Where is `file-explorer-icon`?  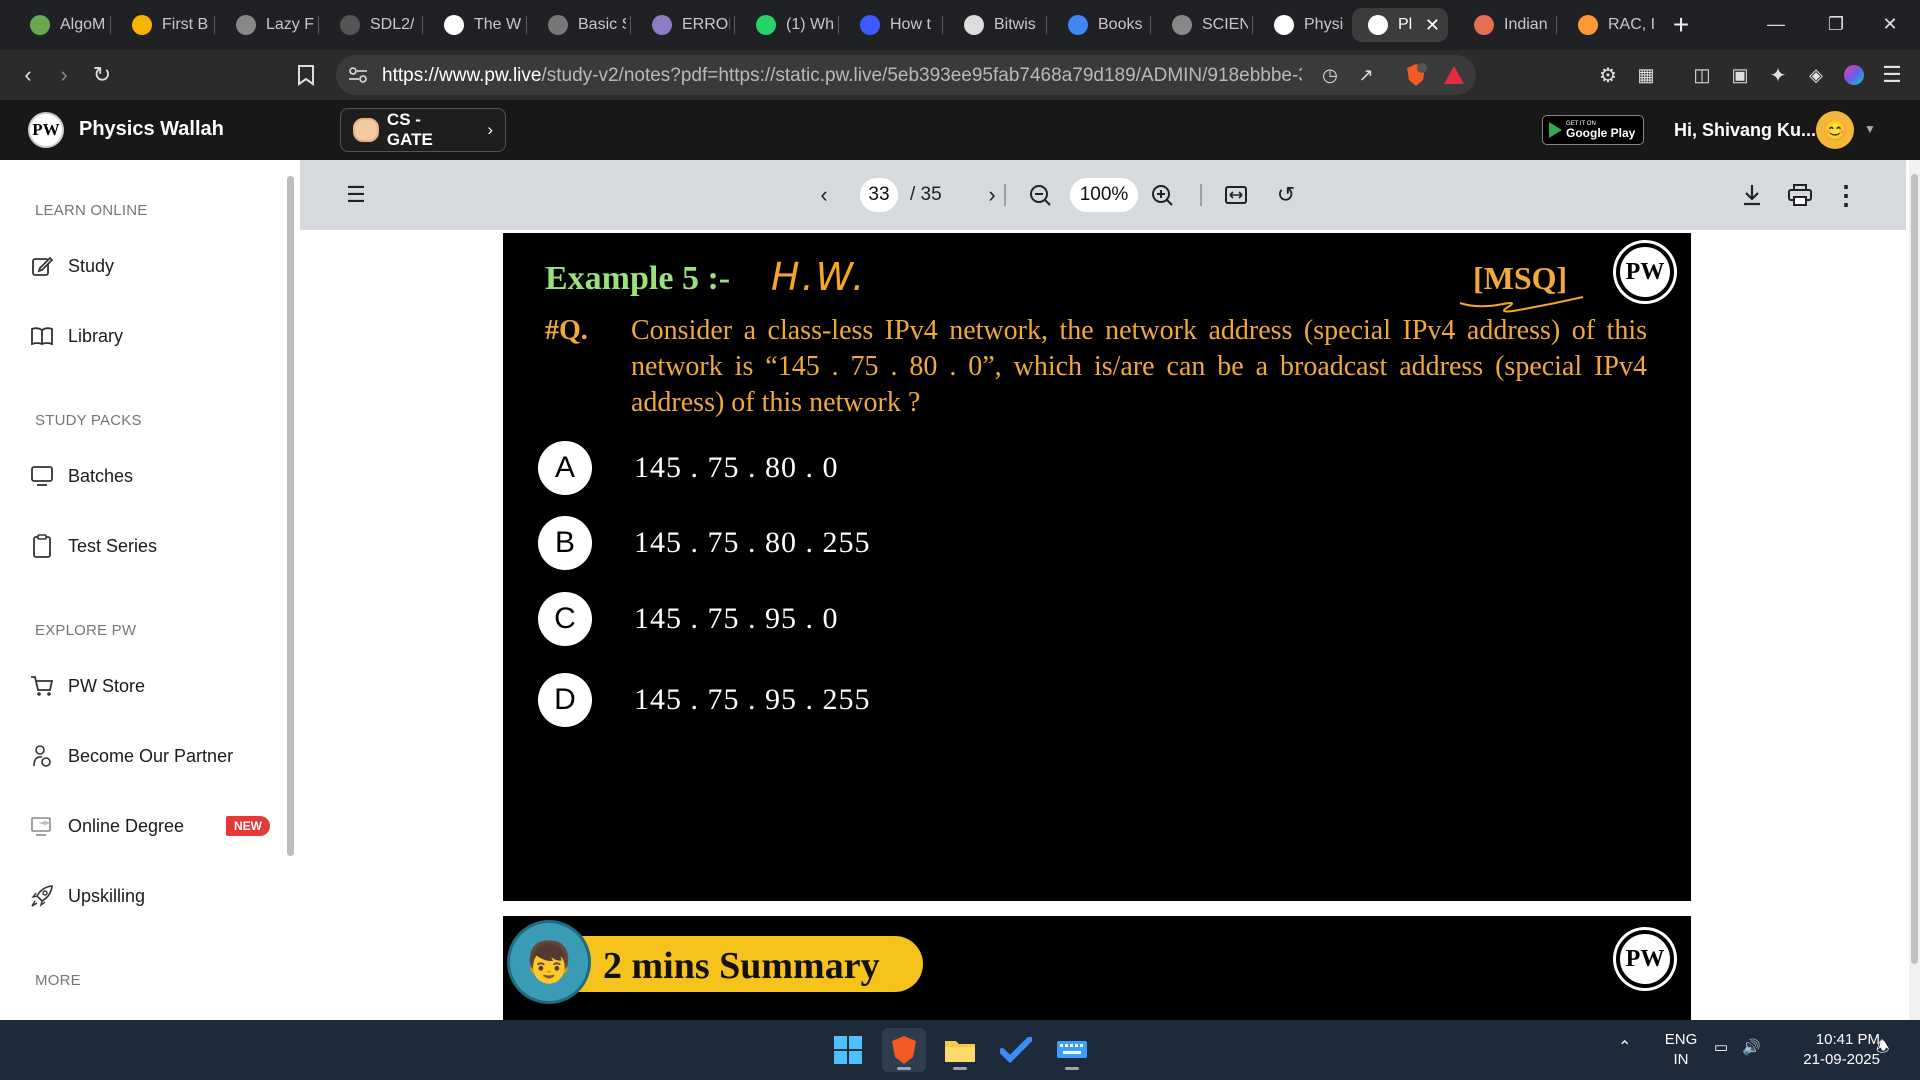 file-explorer-icon is located at coordinates (960, 1050).